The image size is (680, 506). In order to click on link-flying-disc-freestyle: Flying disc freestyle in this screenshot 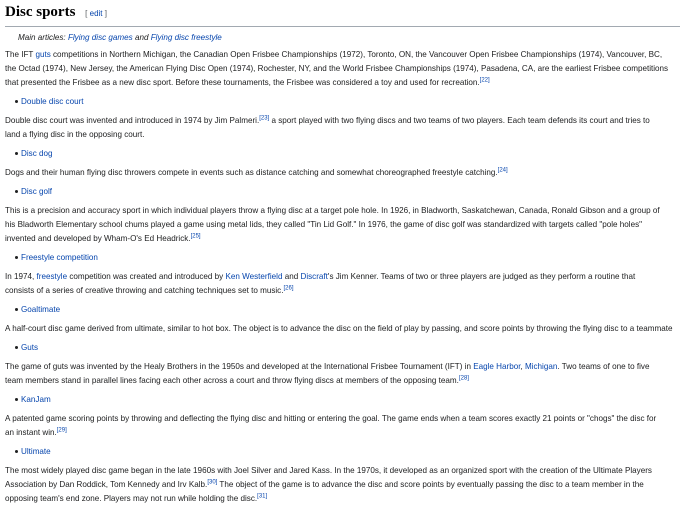, I will do `click(186, 37)`.